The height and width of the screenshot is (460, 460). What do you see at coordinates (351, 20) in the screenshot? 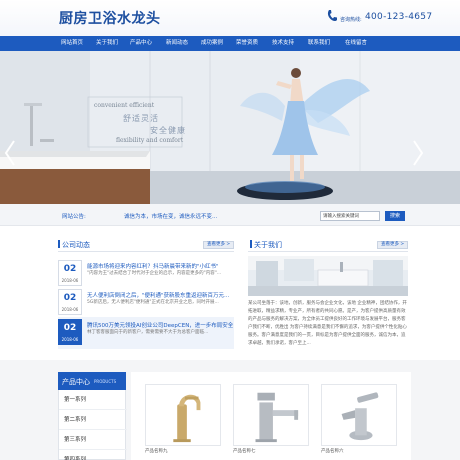
I see `hotline-label: 咨询热线:` at bounding box center [351, 20].